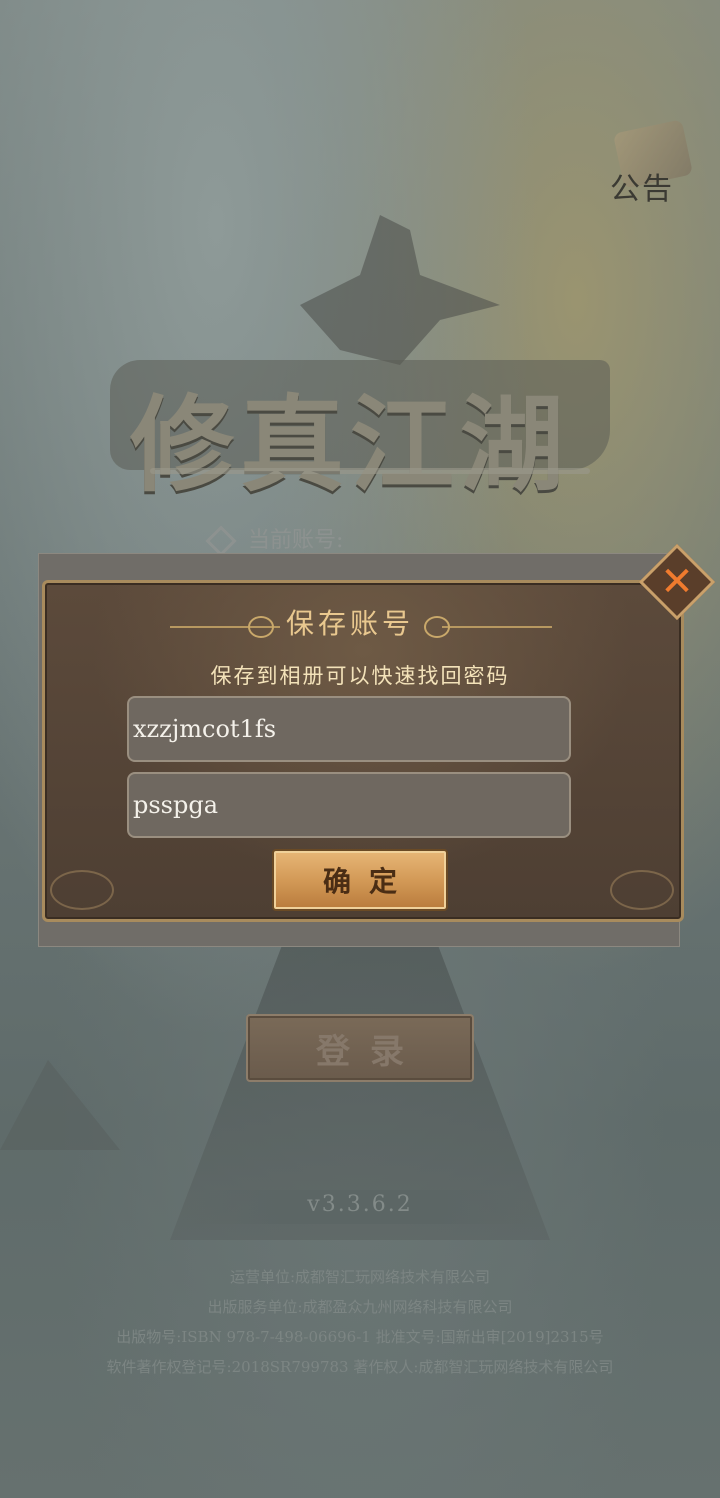 The image size is (720, 1498). I want to click on dialog-subtitle: 保存到相册可以快速找回密码, so click(360, 676).